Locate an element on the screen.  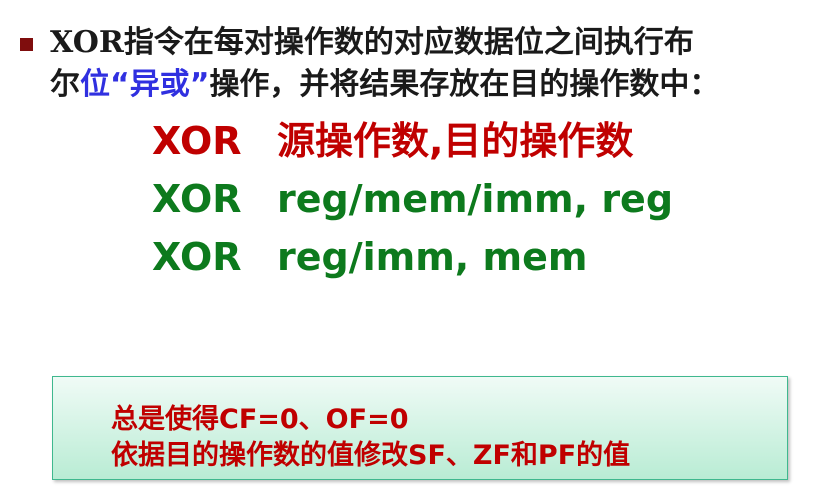
bullet-square-icon is located at coordinates (26, 44).